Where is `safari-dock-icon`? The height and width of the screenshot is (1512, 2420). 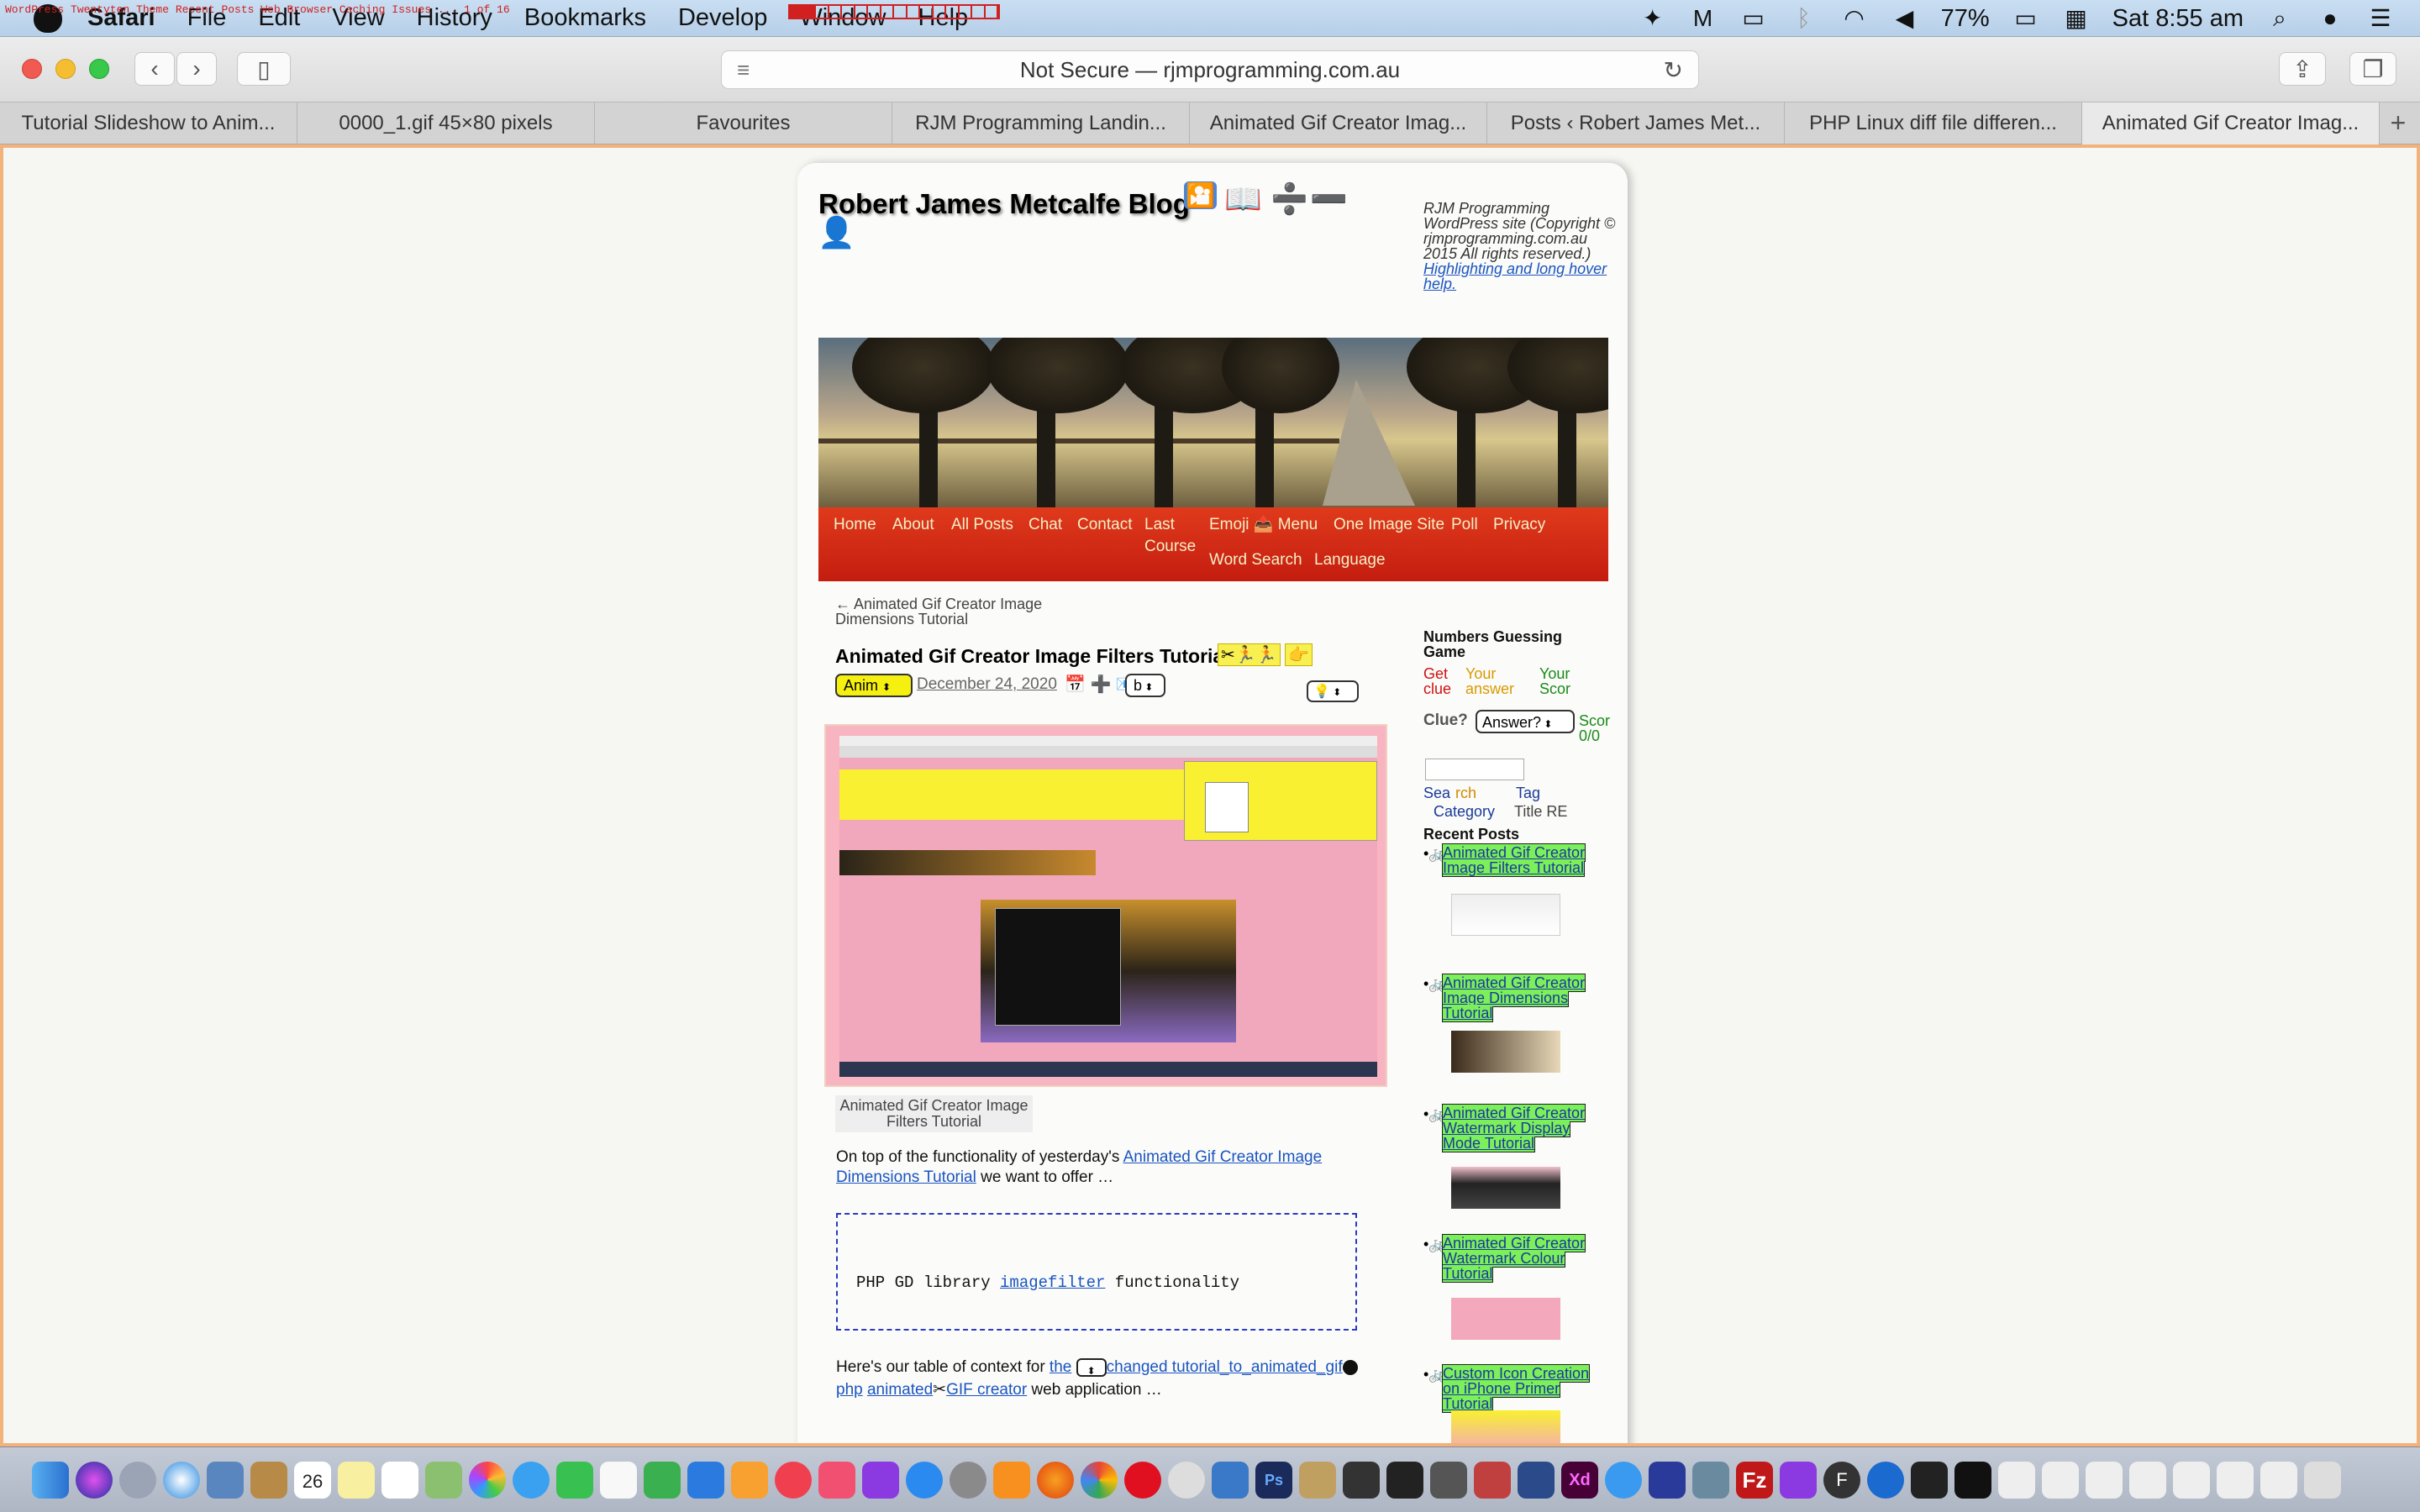 safari-dock-icon is located at coordinates (181, 1480).